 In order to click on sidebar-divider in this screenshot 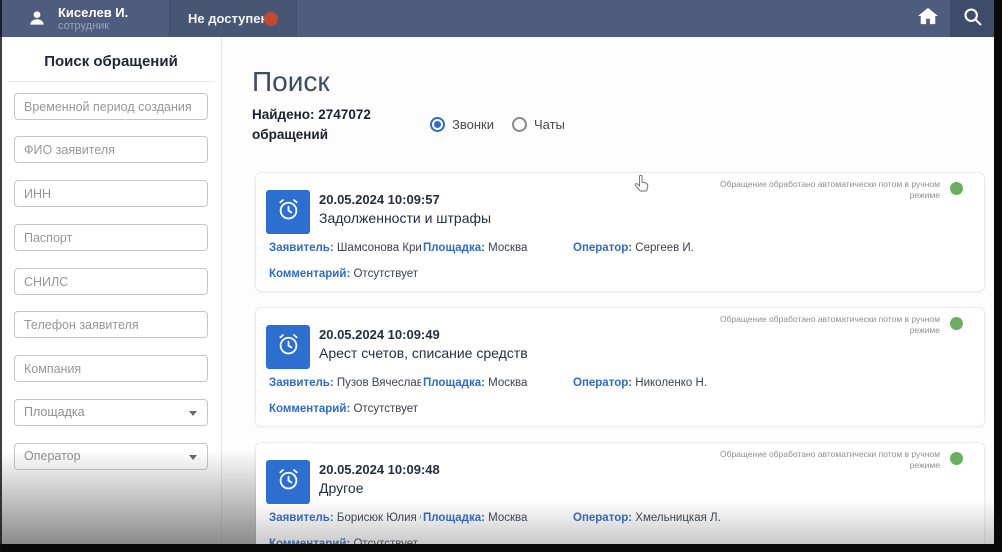, I will do `click(111, 81)`.